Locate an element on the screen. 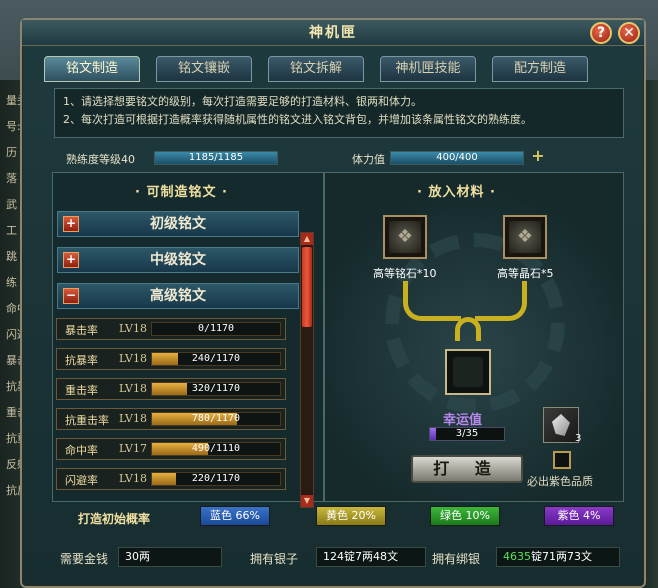 This screenshot has height=588, width=658. luck-item-slot is located at coordinates (561, 425).